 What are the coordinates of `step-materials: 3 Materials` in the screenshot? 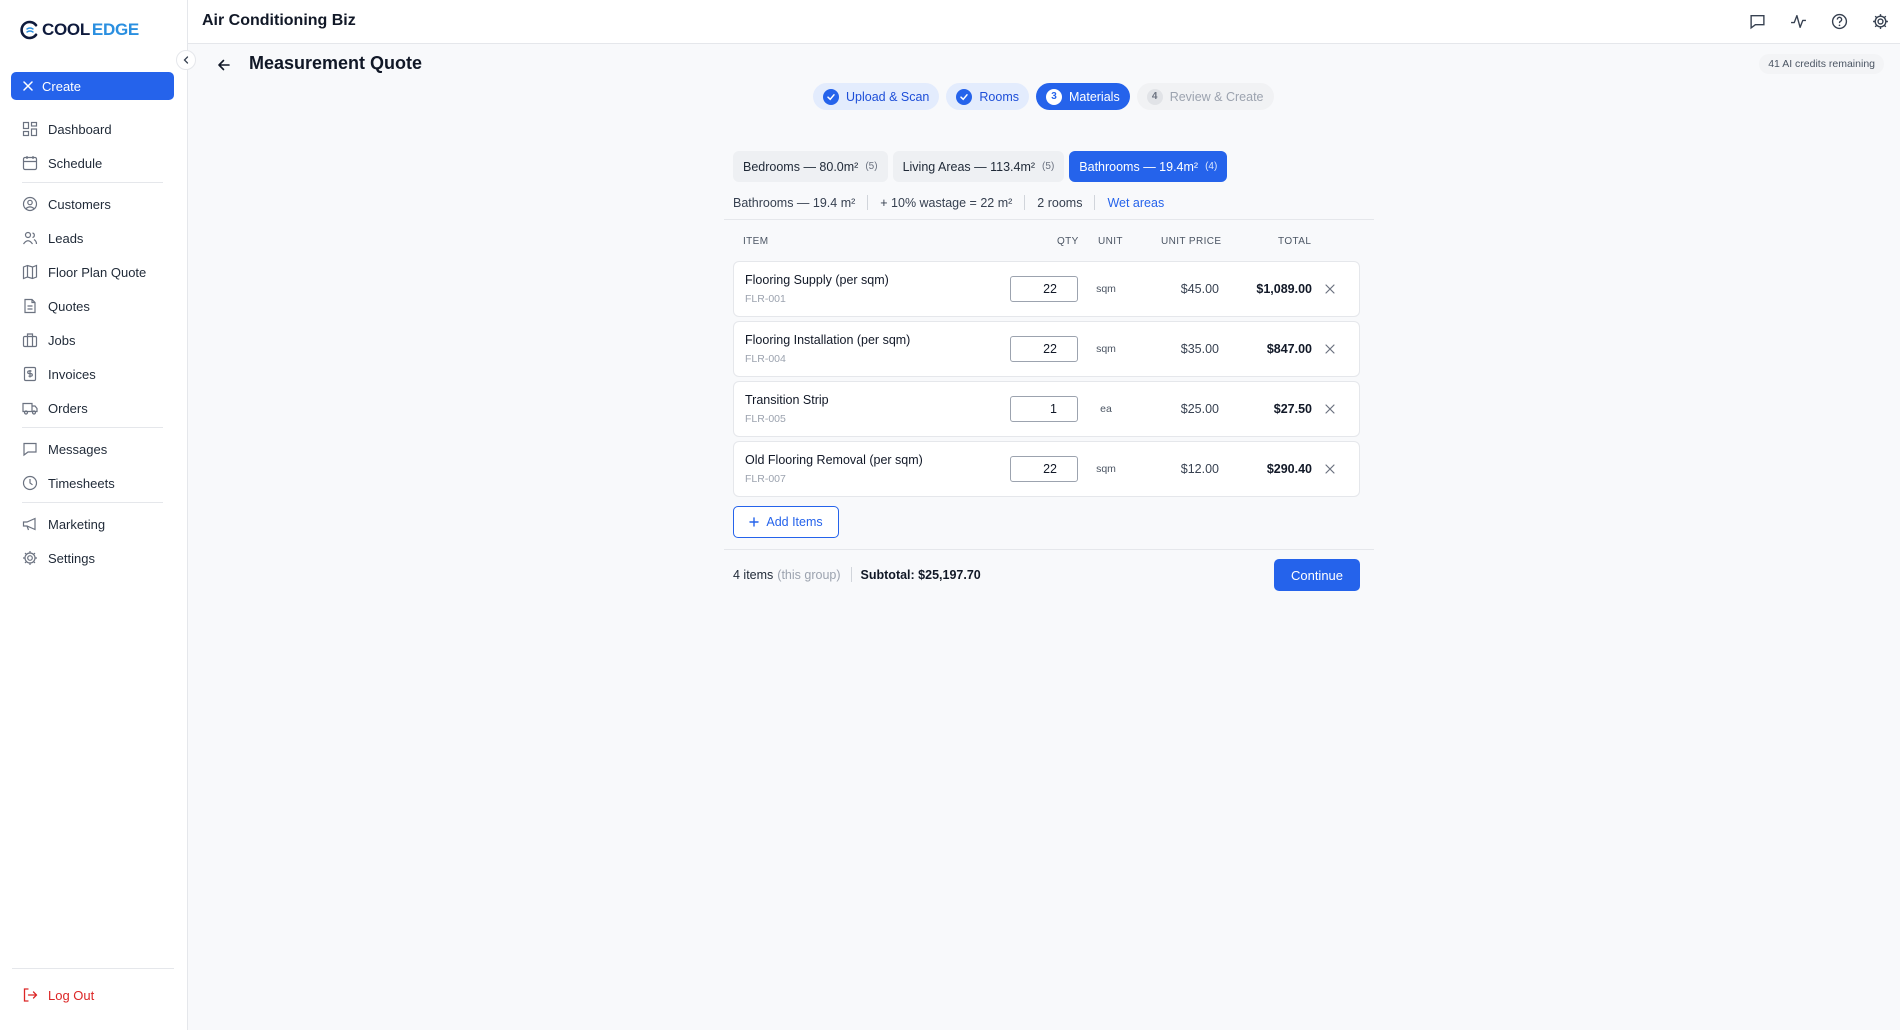 It's located at (1082, 96).